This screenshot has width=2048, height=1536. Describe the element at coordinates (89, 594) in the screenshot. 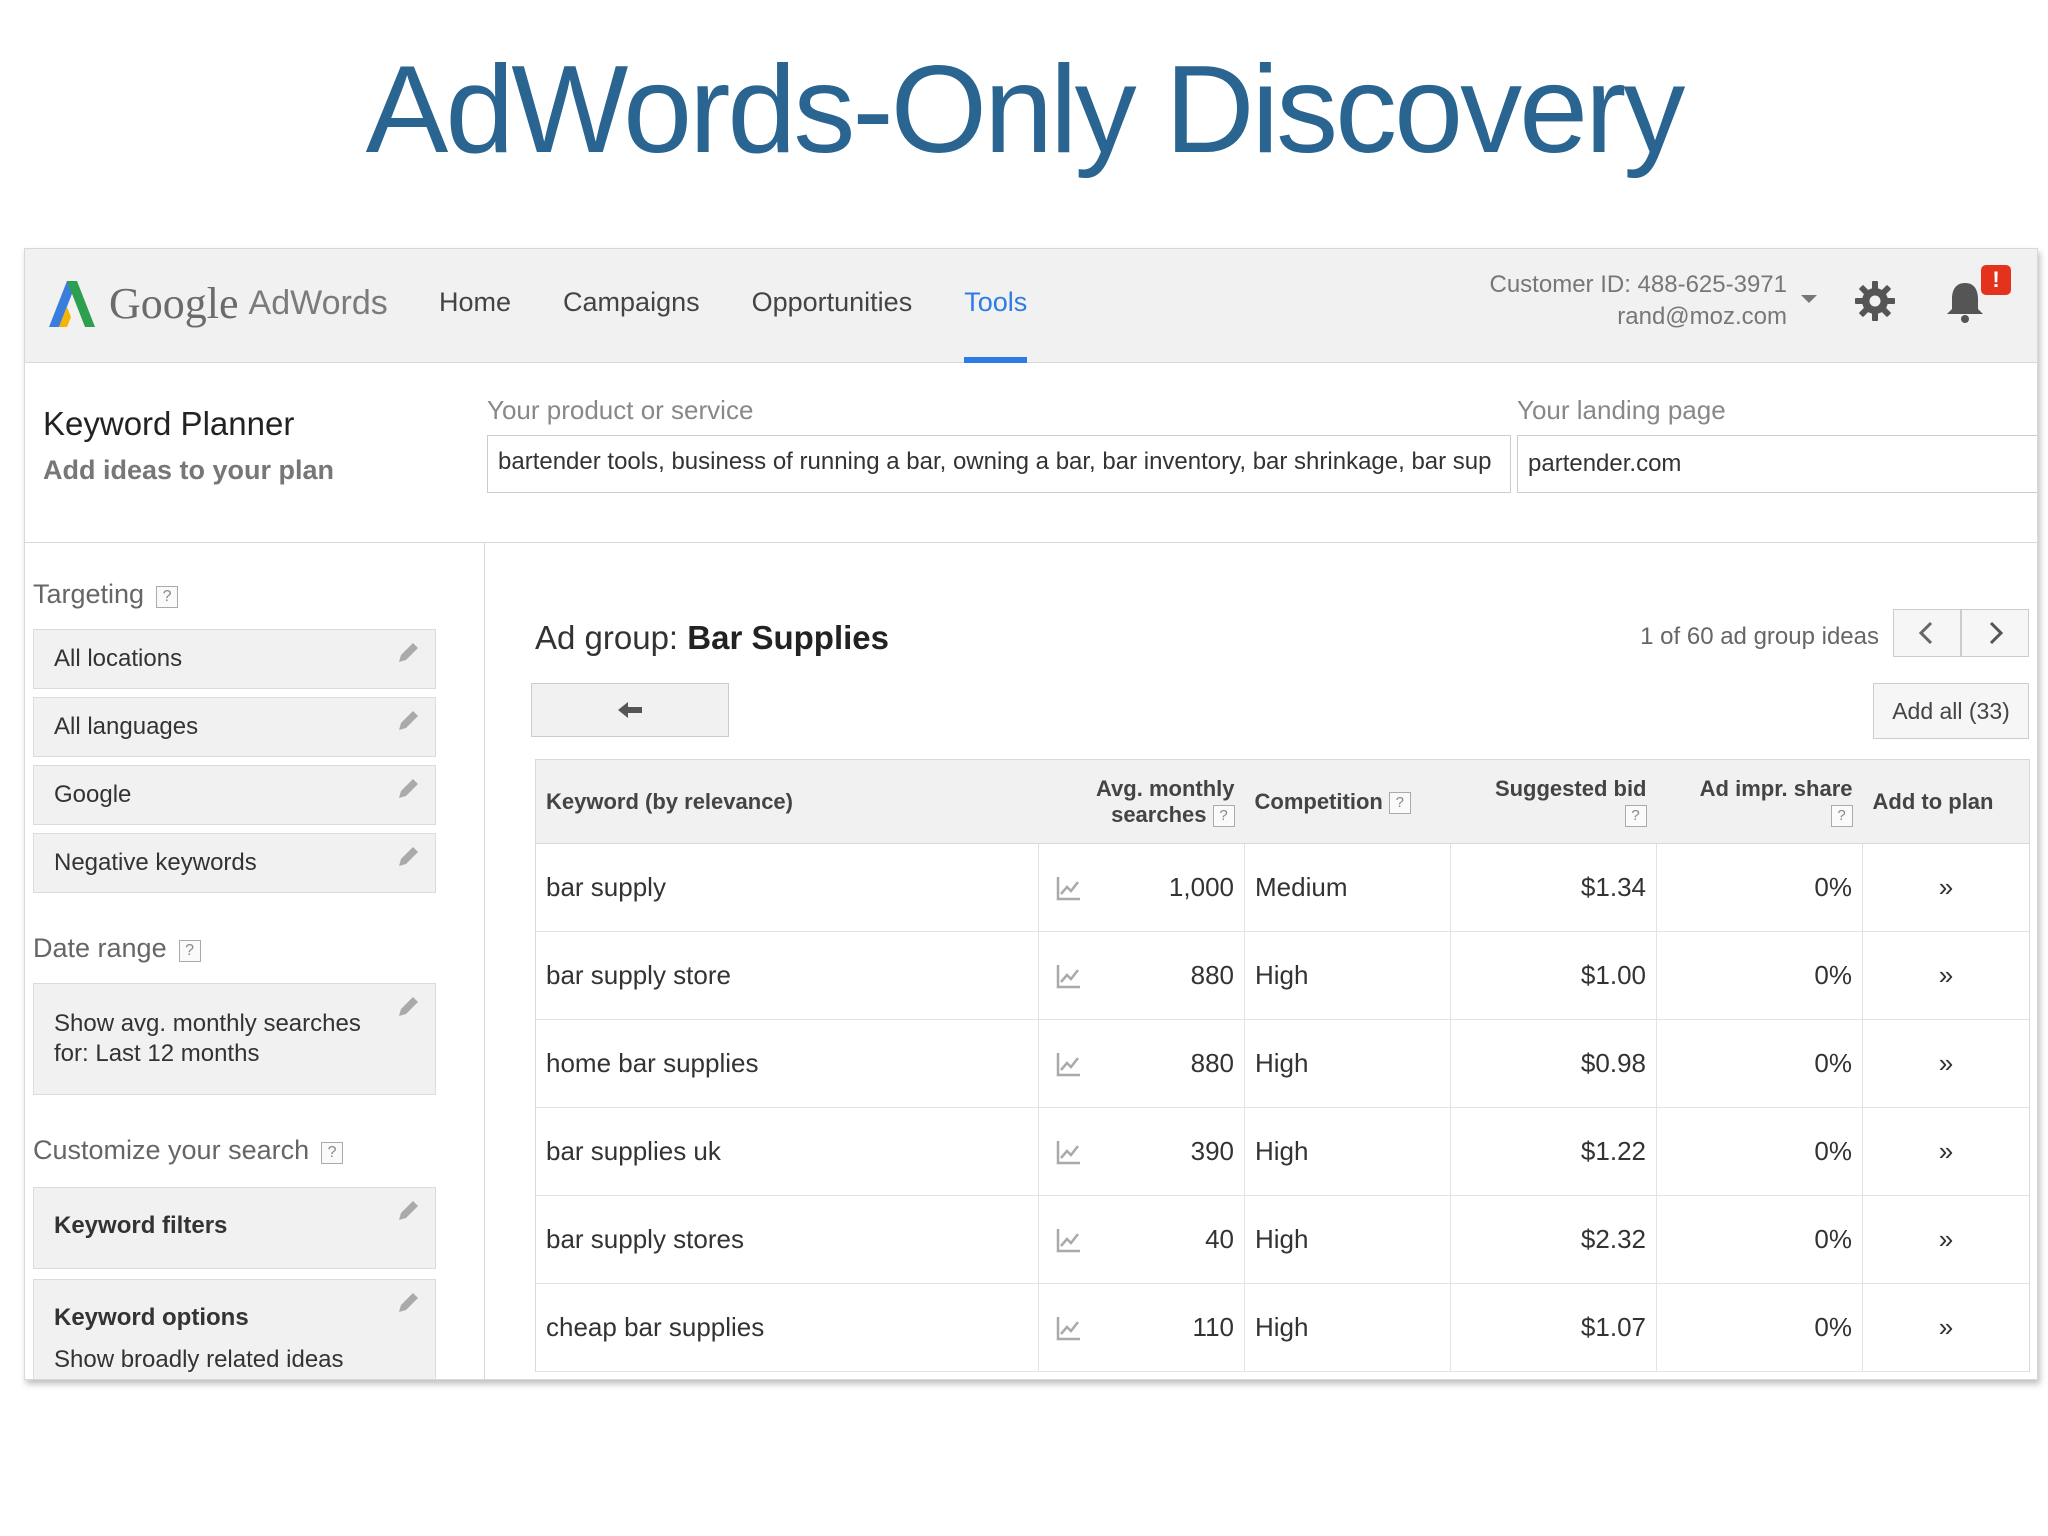

I see `targeting-label-text: Targeting` at that location.